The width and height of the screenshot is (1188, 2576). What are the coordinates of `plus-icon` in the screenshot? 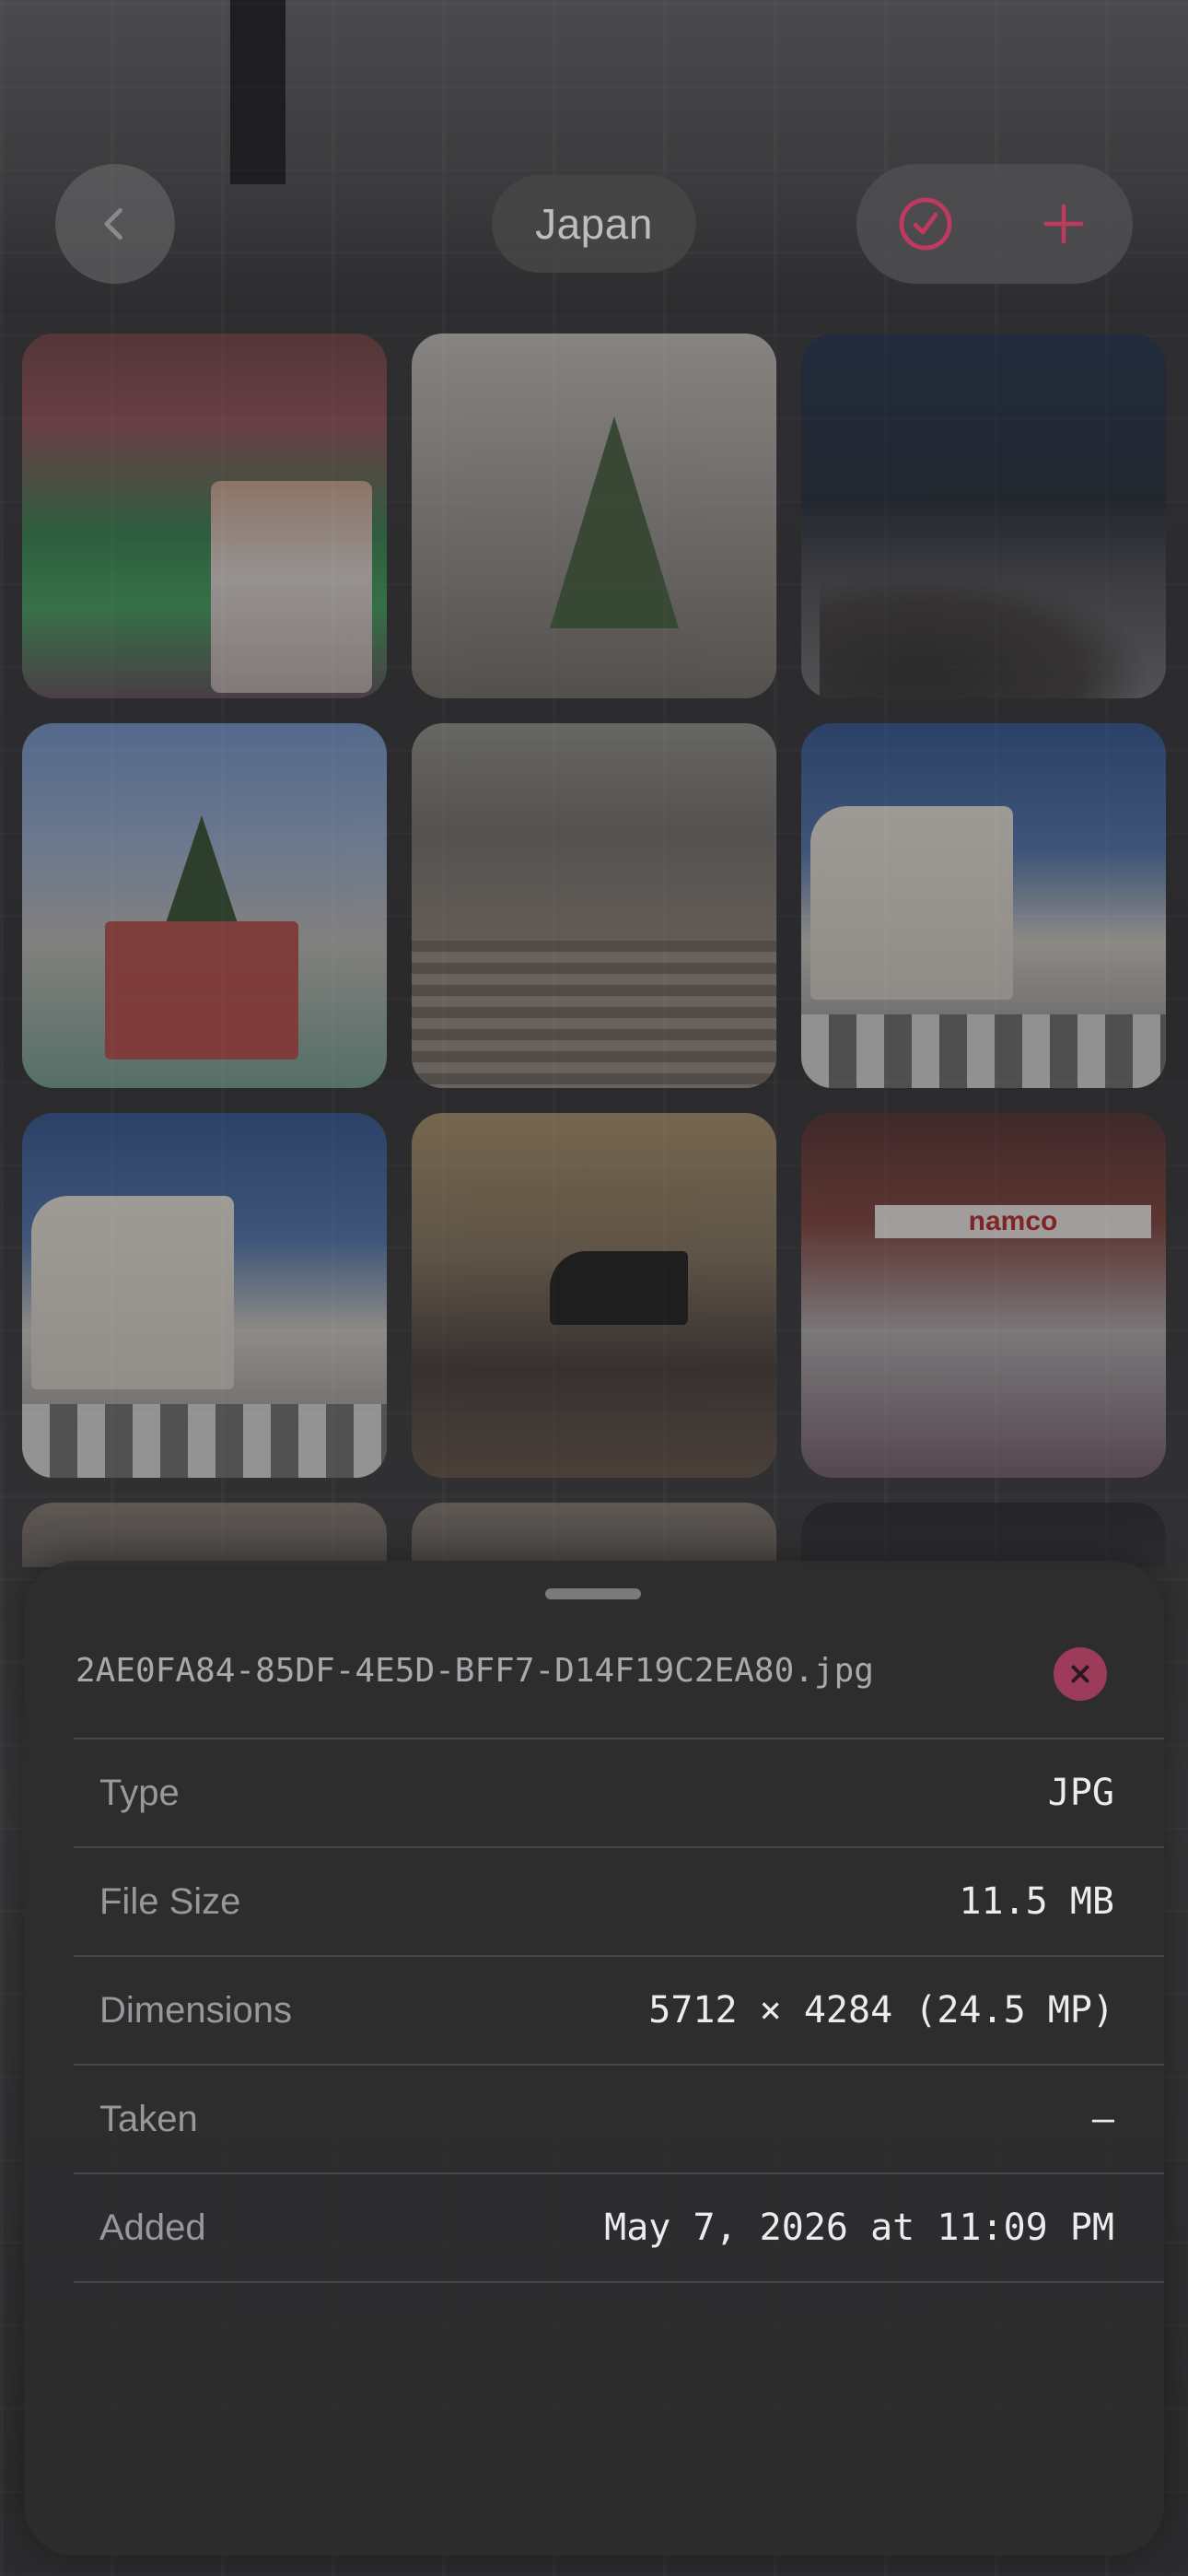 It's located at (1063, 224).